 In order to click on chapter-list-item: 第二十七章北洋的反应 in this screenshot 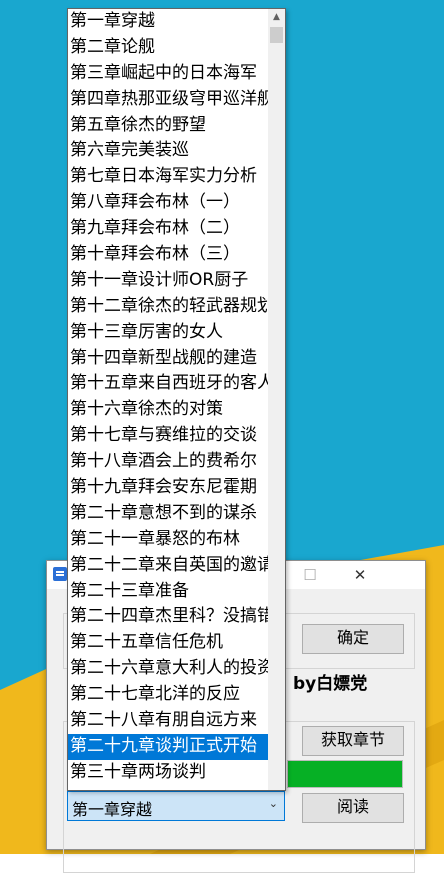, I will do `click(168, 695)`.